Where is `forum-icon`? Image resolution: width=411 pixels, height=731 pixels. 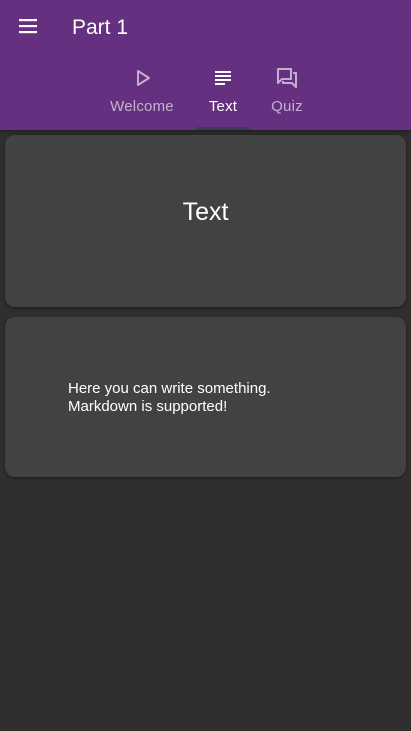
forum-icon is located at coordinates (287, 78).